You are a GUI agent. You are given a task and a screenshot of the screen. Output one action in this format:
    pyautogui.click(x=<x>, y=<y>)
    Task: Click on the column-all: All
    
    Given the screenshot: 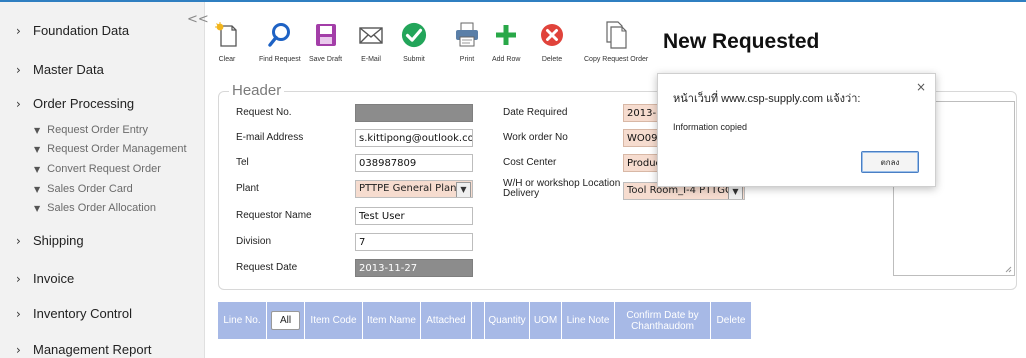 What is the action you would take?
    pyautogui.click(x=286, y=320)
    